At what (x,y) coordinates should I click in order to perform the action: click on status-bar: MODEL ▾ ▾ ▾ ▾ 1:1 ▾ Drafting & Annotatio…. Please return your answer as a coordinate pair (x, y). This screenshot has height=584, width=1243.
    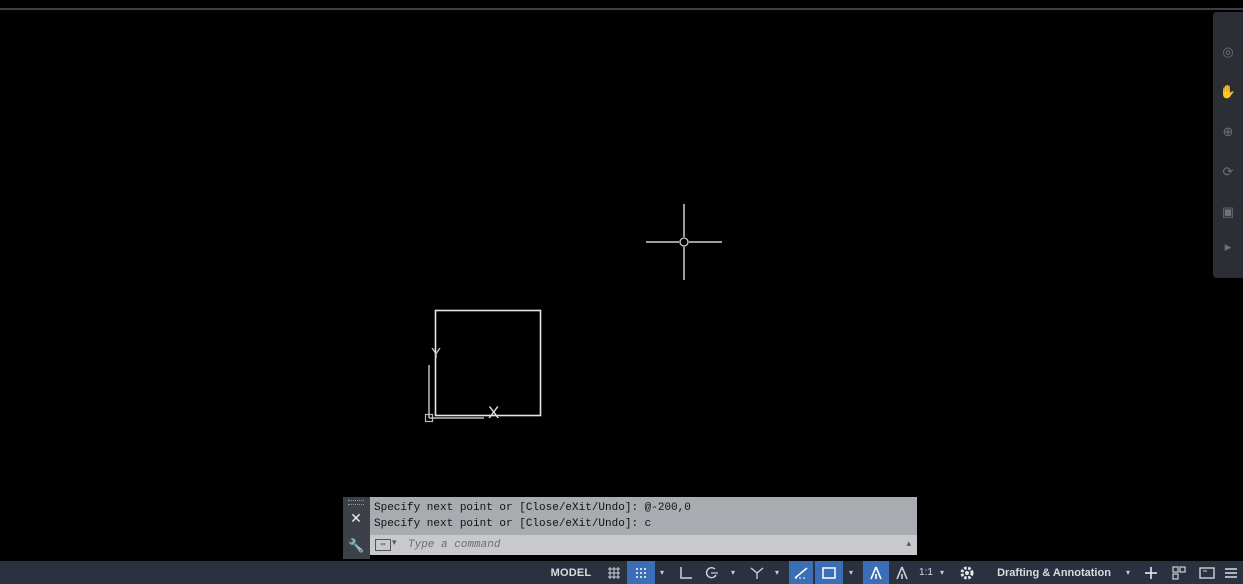
    Looking at the image, I should click on (621, 572).